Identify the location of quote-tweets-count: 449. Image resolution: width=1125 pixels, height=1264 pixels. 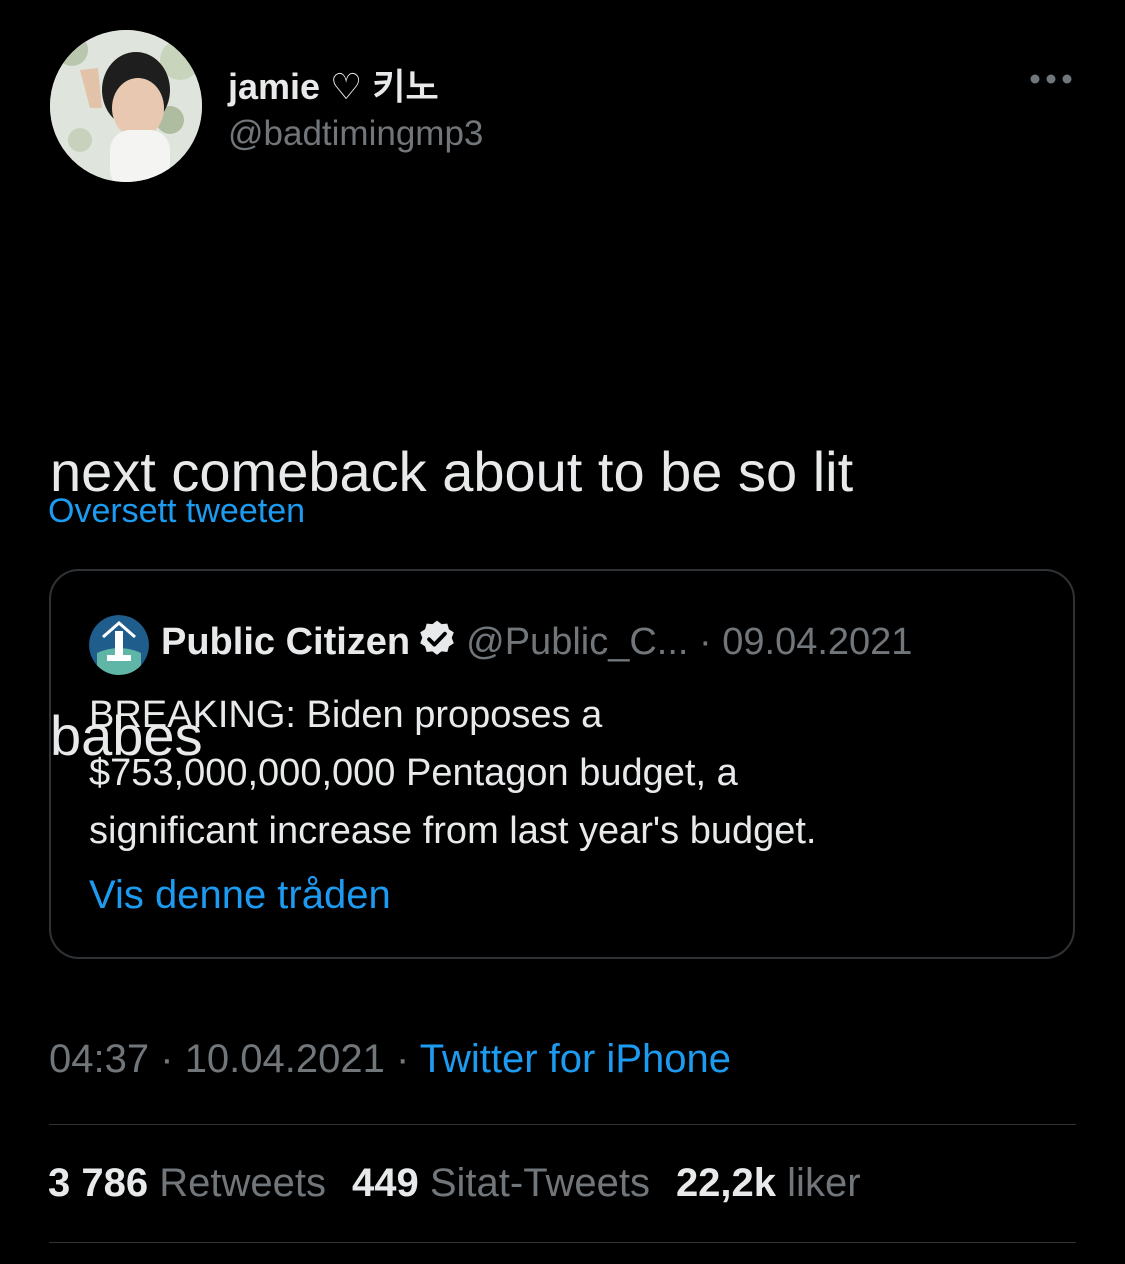
(385, 1183).